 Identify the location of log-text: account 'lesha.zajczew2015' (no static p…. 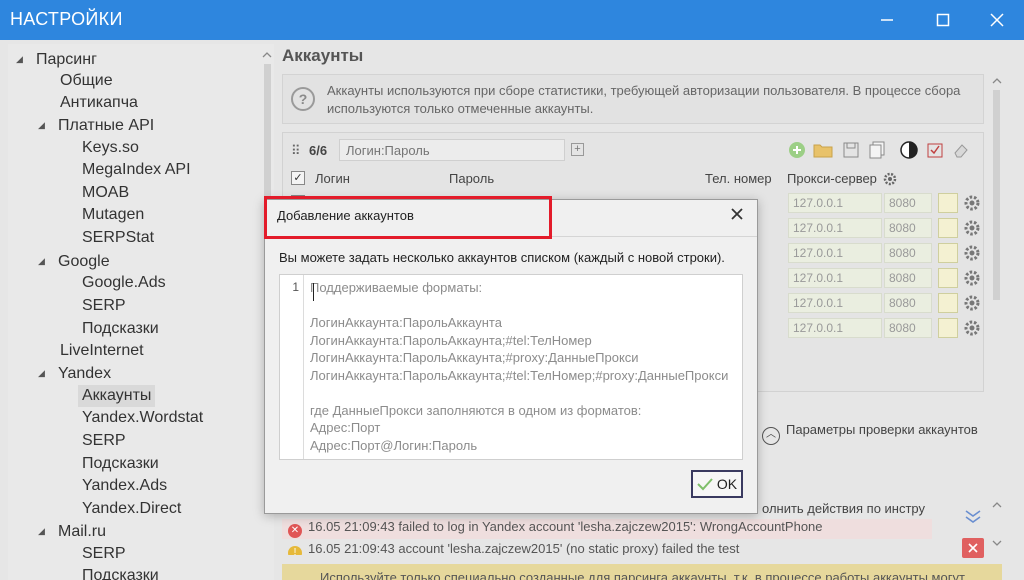
(569, 548).